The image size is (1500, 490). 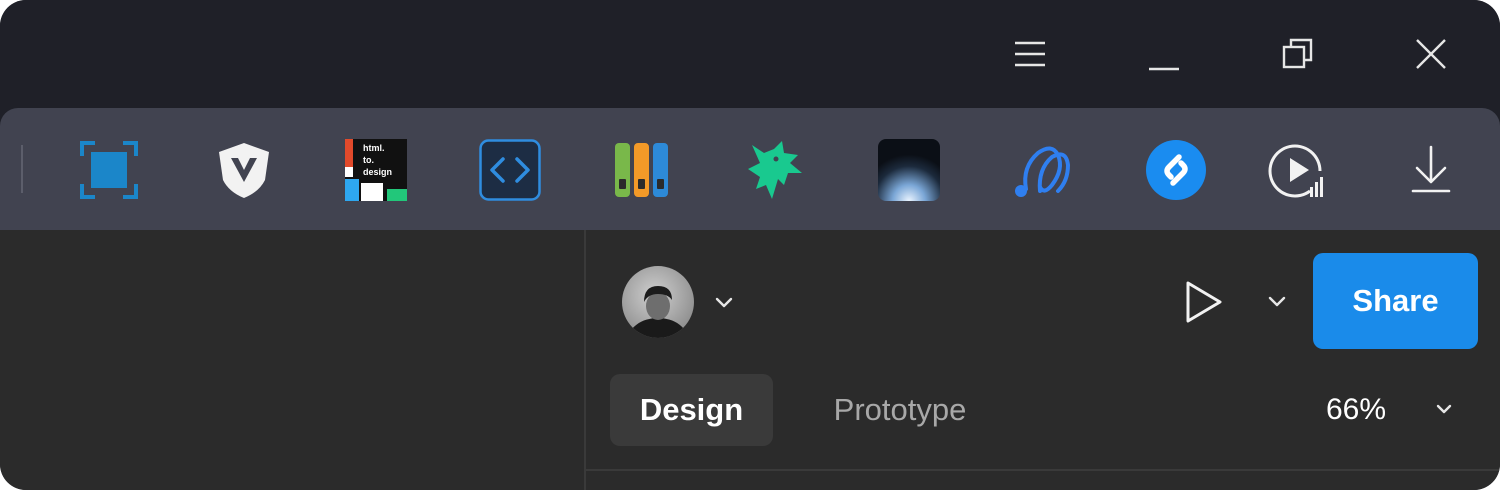 What do you see at coordinates (1043, 170) in the screenshot?
I see `blue-swirl-icon` at bounding box center [1043, 170].